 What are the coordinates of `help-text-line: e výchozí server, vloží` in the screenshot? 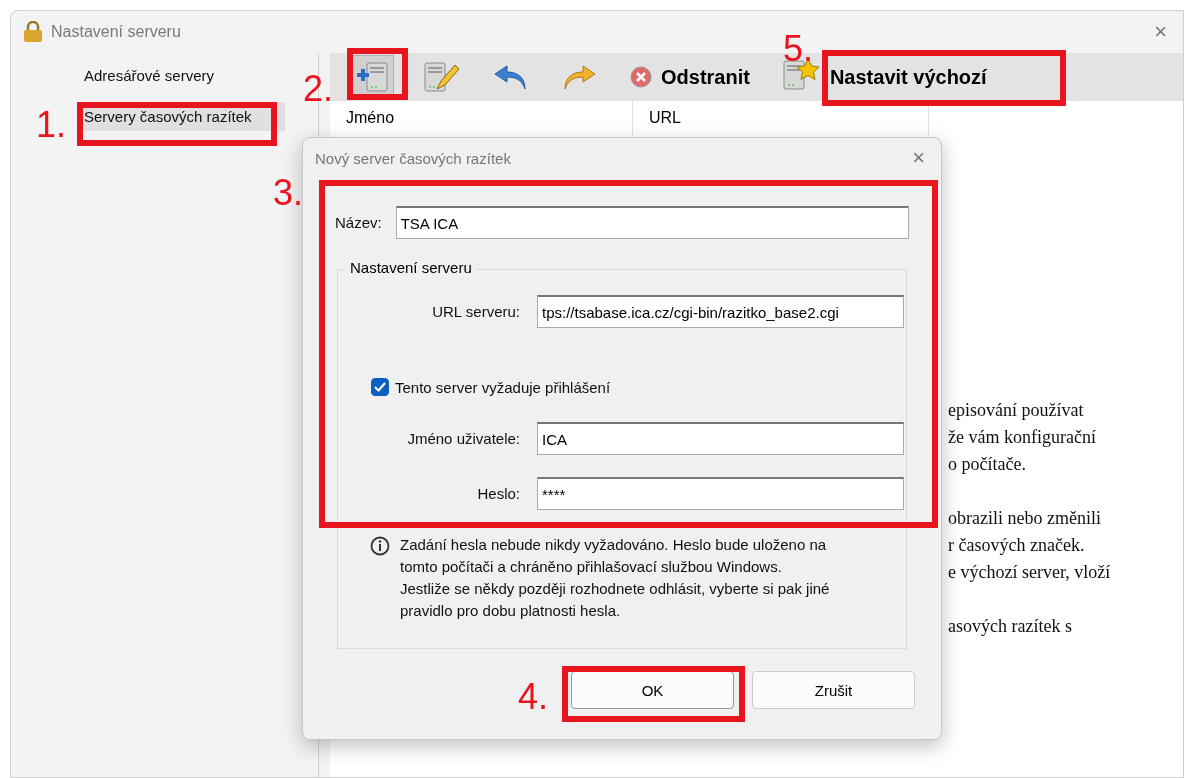 It's located at (1030, 572).